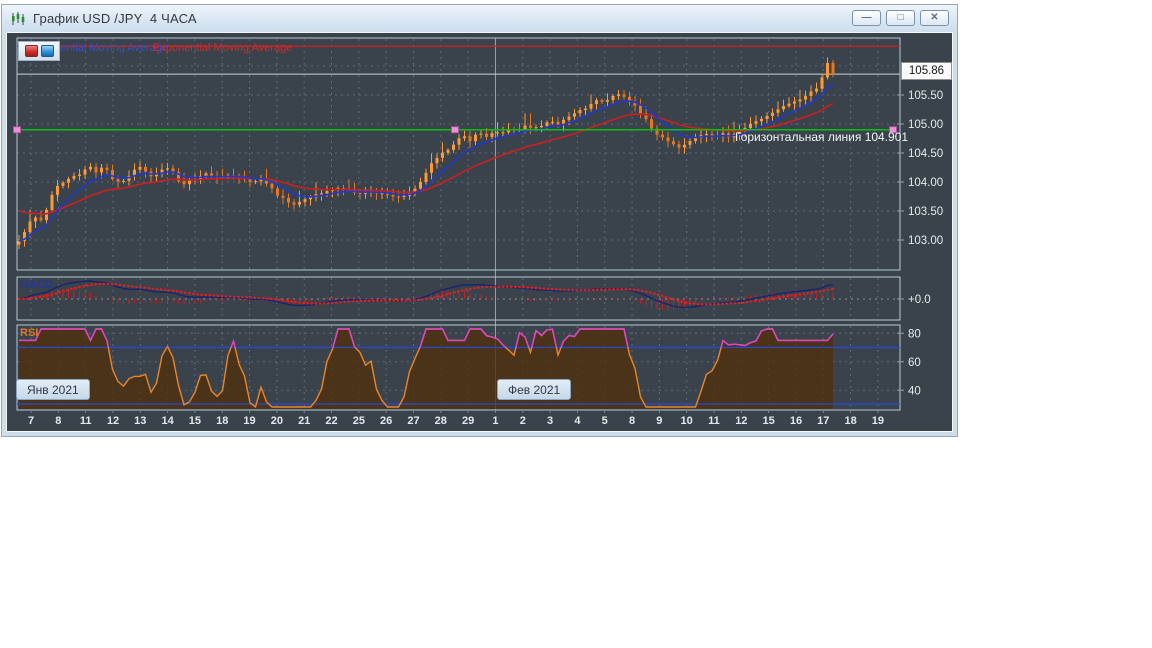 This screenshot has width=1152, height=648. I want to click on current-price-badge: 105.86, so click(926, 71).